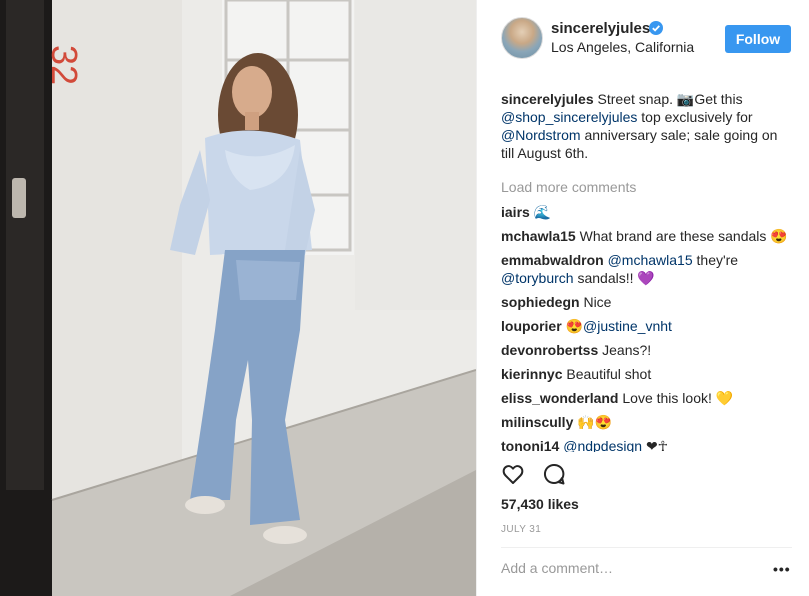 The width and height of the screenshot is (809, 596). Describe the element at coordinates (670, 99) in the screenshot. I see `caption-text: Street snap. 📷Get this` at that location.